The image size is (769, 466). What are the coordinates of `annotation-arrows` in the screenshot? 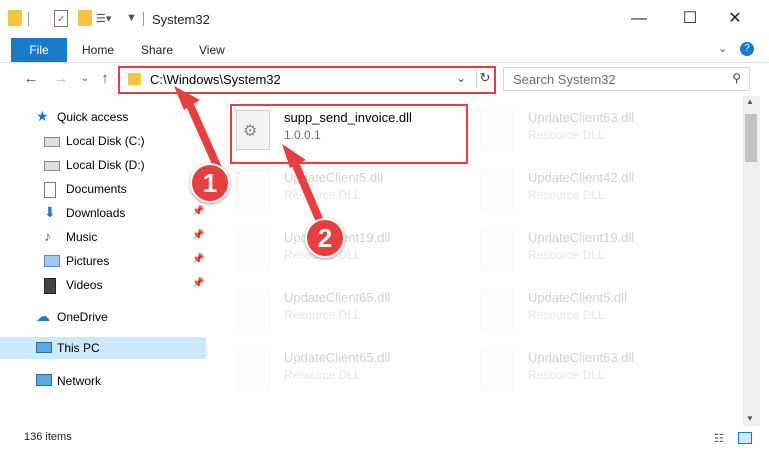 It's located at (250, 158).